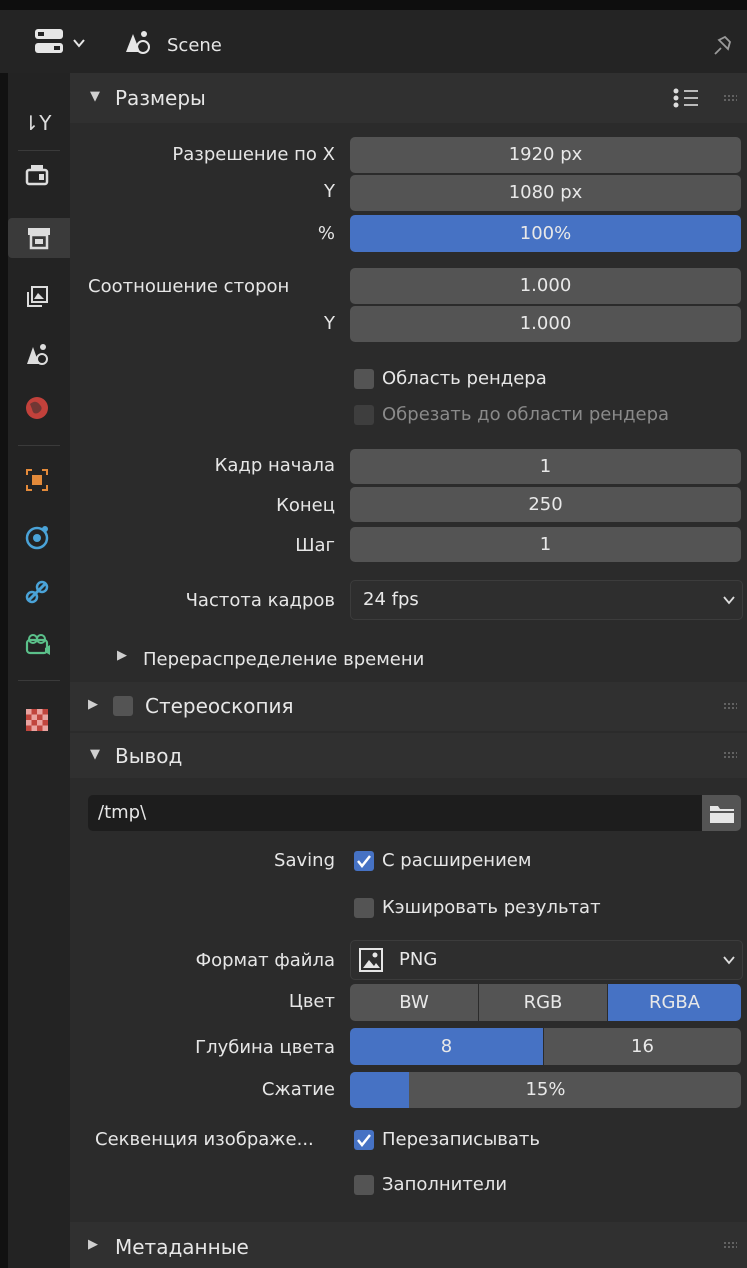  What do you see at coordinates (315, 545) in the screenshot?
I see `frame-step-label: Шаг` at bounding box center [315, 545].